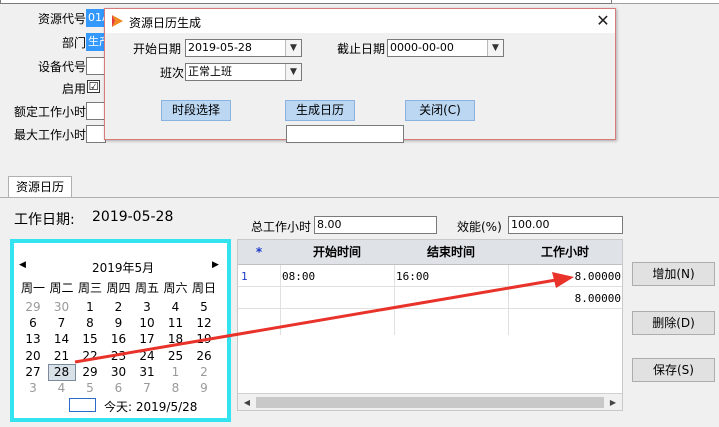  What do you see at coordinates (147, 339) in the screenshot?
I see `calendar-day: 17` at bounding box center [147, 339].